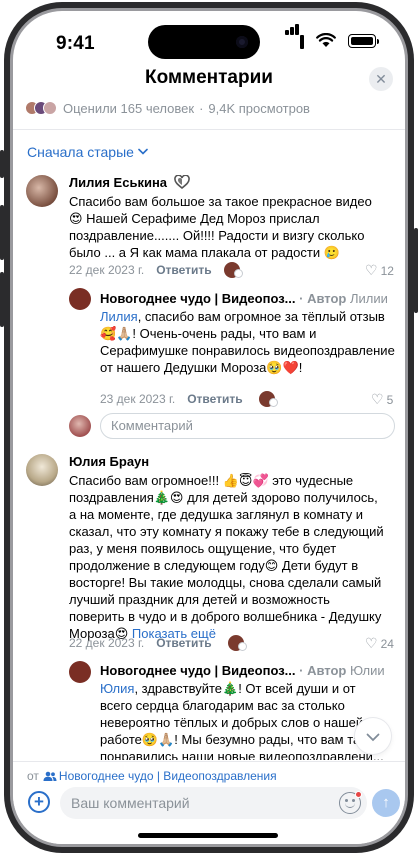 The height and width of the screenshot is (855, 418). Describe the element at coordinates (129, 108) in the screenshot. I see `rated-count: Оценили 165 человек` at that location.